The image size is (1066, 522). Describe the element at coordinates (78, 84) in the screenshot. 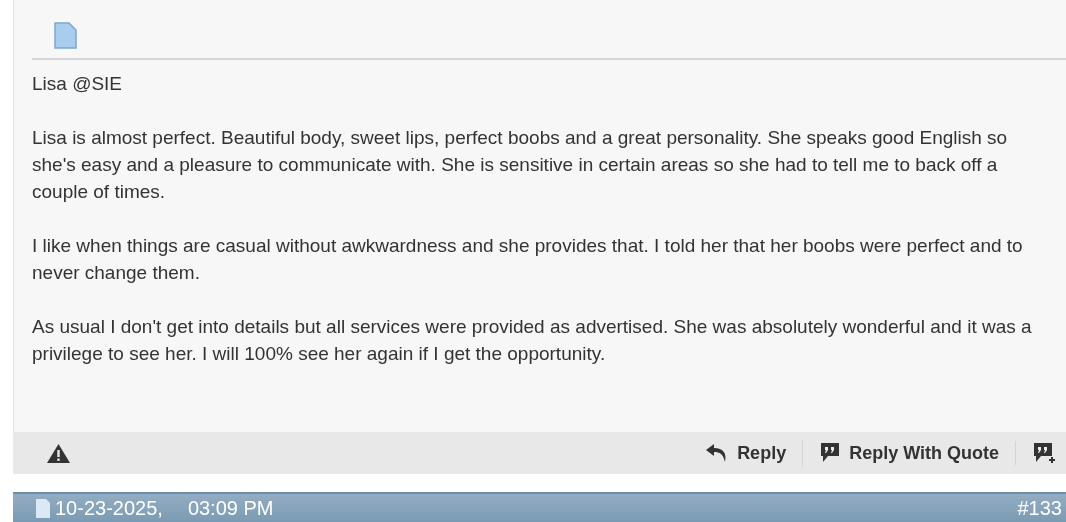

I see `post-title: Lisa @SIE` at that location.